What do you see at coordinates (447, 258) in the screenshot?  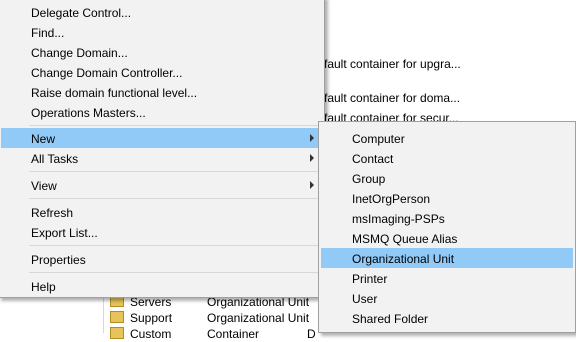 I see `submenu-item-organizational-unit: Organizational Unit` at bounding box center [447, 258].